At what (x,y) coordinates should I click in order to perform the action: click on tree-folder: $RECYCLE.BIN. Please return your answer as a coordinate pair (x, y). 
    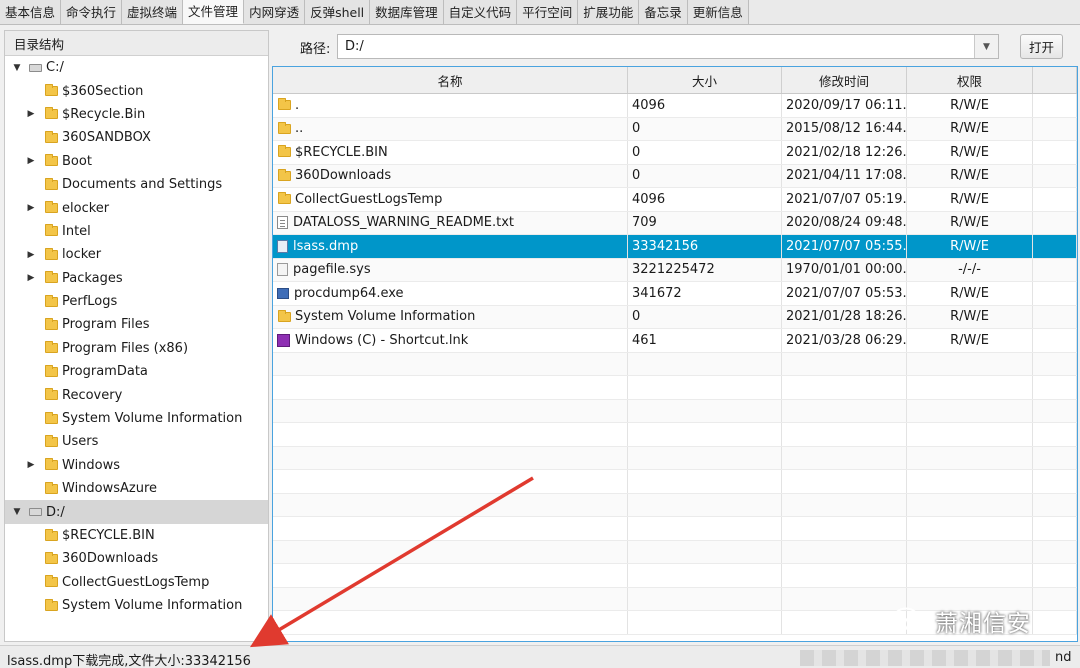
    Looking at the image, I should click on (136, 535).